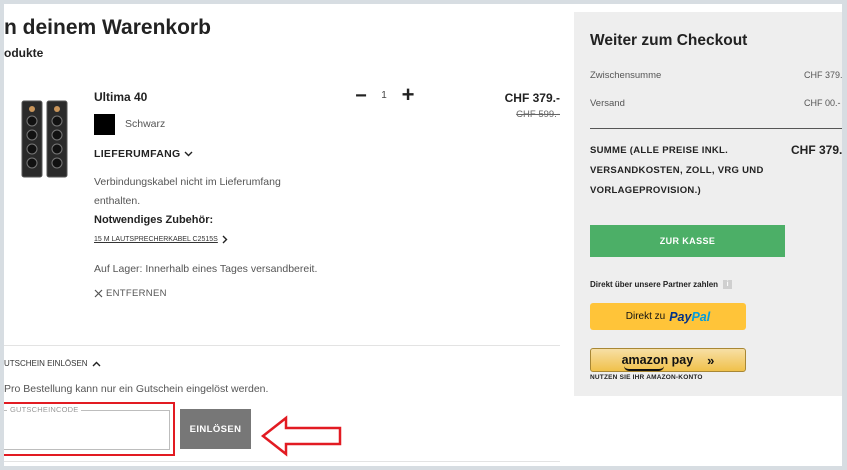  Describe the element at coordinates (646, 377) in the screenshot. I see `amazon-pay-subtext: NUTZEN SIE IHR AMAZON-KONTO` at that location.